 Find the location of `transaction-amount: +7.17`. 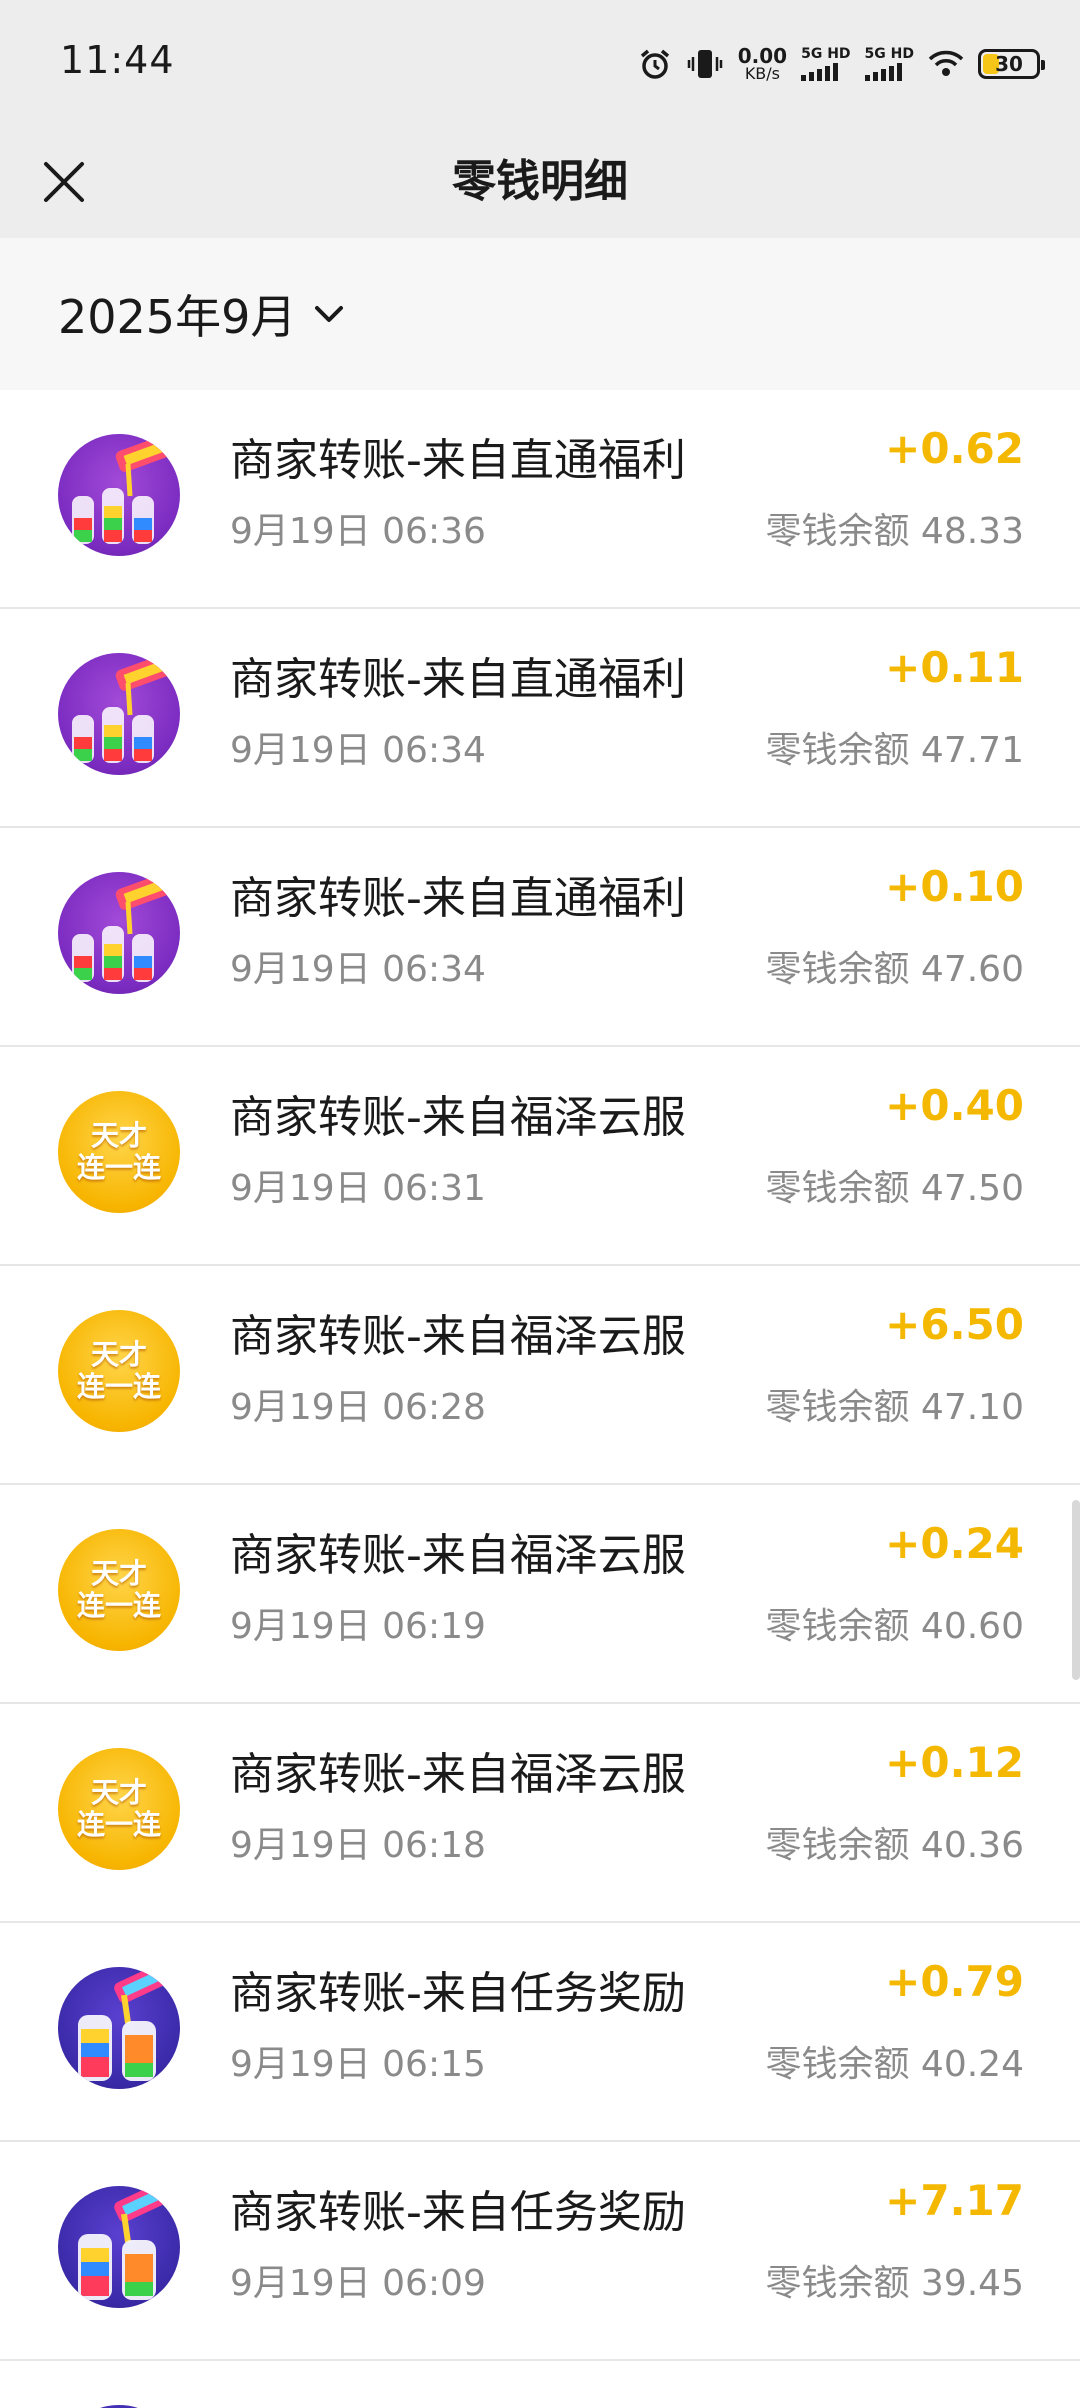

transaction-amount: +7.17 is located at coordinates (954, 2200).